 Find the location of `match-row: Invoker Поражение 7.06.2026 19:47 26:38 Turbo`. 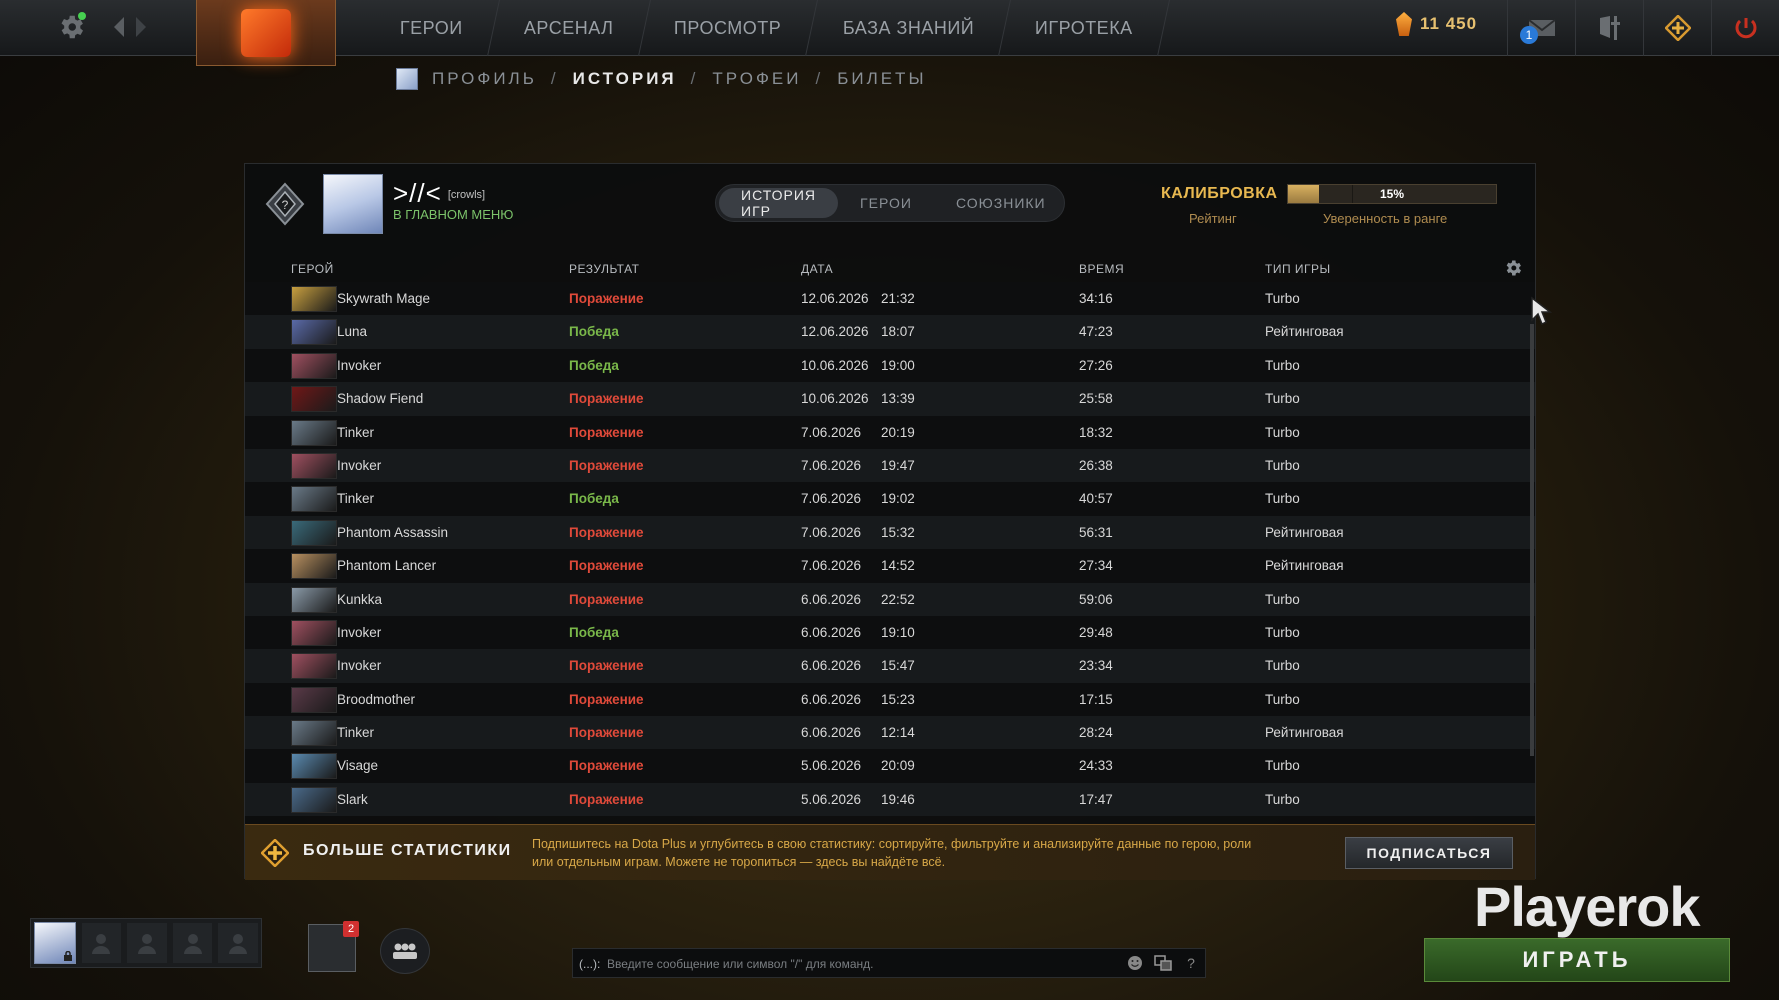

match-row: Invoker Поражение 7.06.2026 19:47 26:38 Turbo is located at coordinates (890, 465).